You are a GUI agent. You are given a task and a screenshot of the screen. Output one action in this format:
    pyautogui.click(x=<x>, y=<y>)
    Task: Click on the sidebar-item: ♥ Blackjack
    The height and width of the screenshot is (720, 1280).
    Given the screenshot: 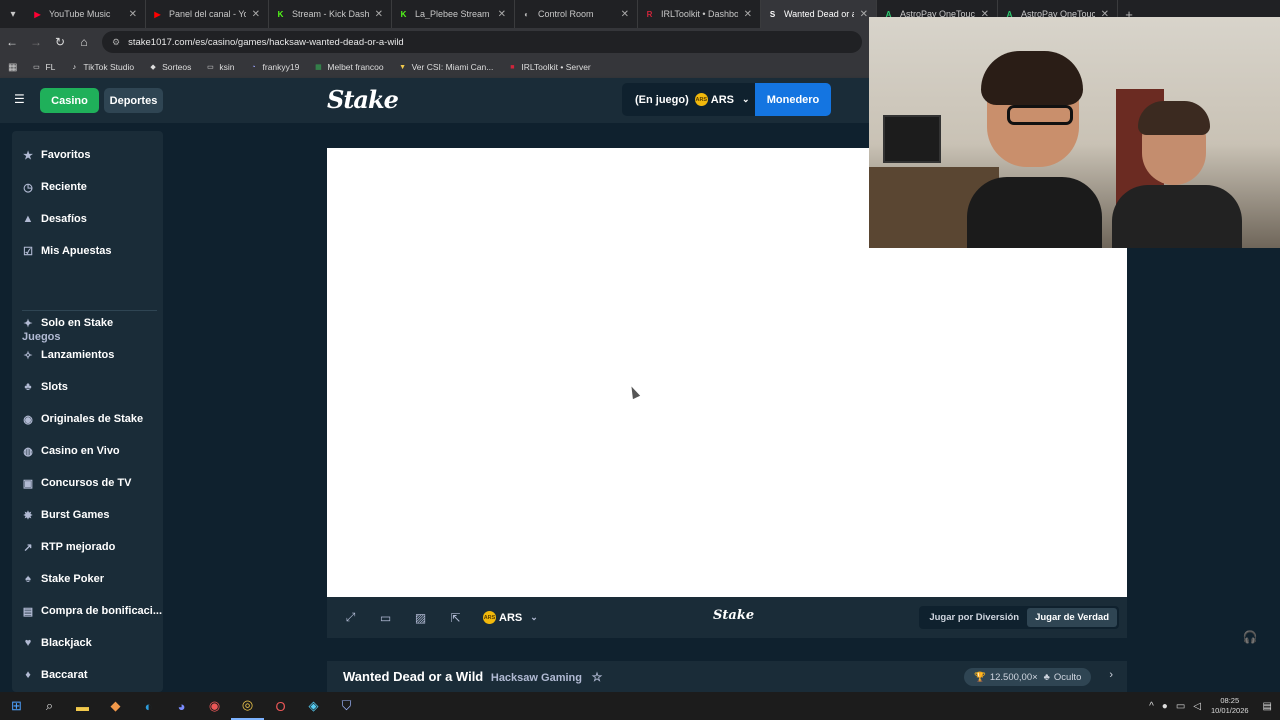 What is the action you would take?
    pyautogui.click(x=57, y=643)
    